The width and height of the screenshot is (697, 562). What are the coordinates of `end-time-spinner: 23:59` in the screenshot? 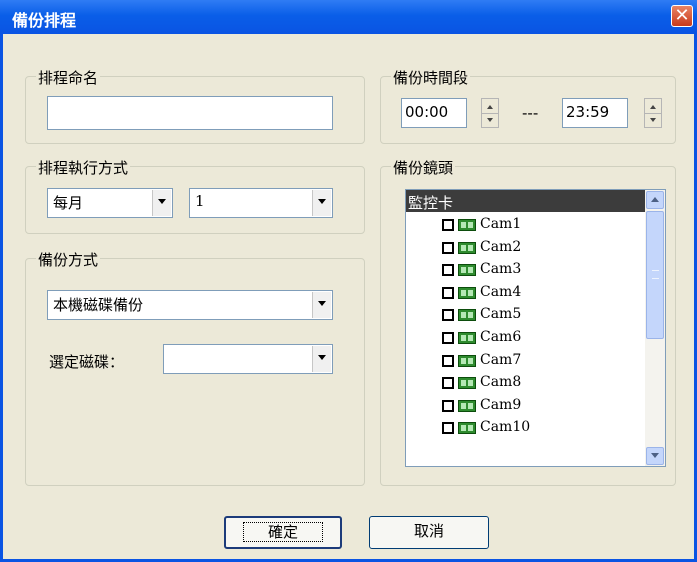 It's located at (614, 113).